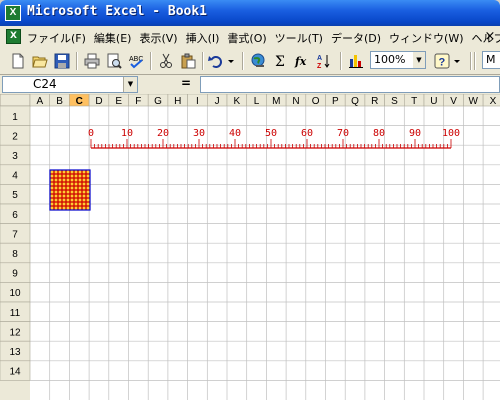 The image size is (500, 400). I want to click on row-header-label: 2, so click(15, 136).